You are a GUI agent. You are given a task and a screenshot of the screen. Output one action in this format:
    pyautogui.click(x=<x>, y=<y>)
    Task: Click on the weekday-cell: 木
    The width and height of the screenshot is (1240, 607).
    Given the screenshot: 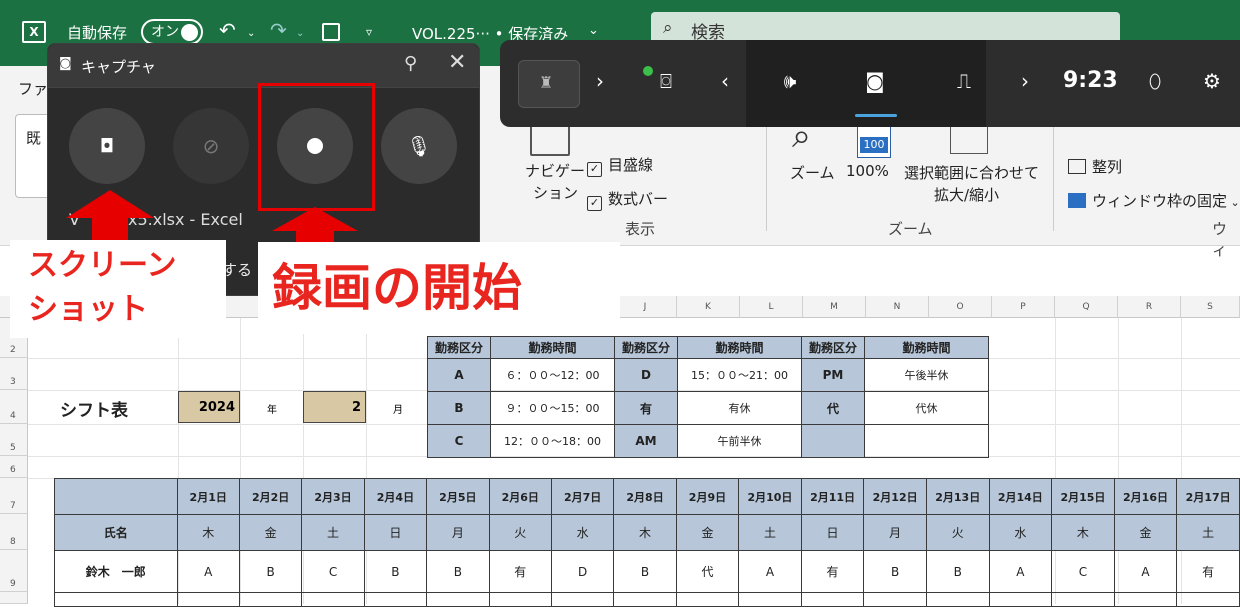 What is the action you would take?
    pyautogui.click(x=645, y=532)
    